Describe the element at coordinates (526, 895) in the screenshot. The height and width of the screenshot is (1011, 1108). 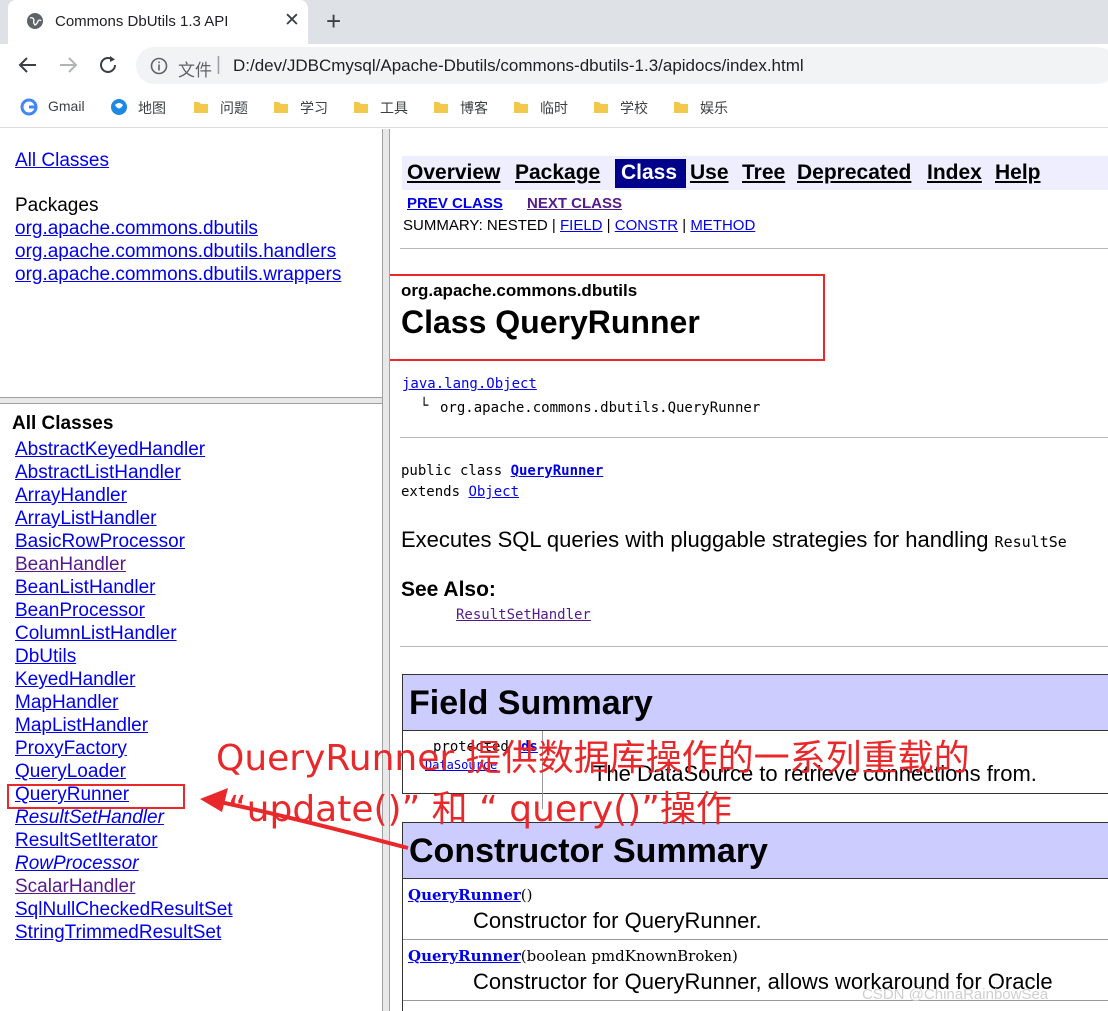
I see `constructor-params: ()` at that location.